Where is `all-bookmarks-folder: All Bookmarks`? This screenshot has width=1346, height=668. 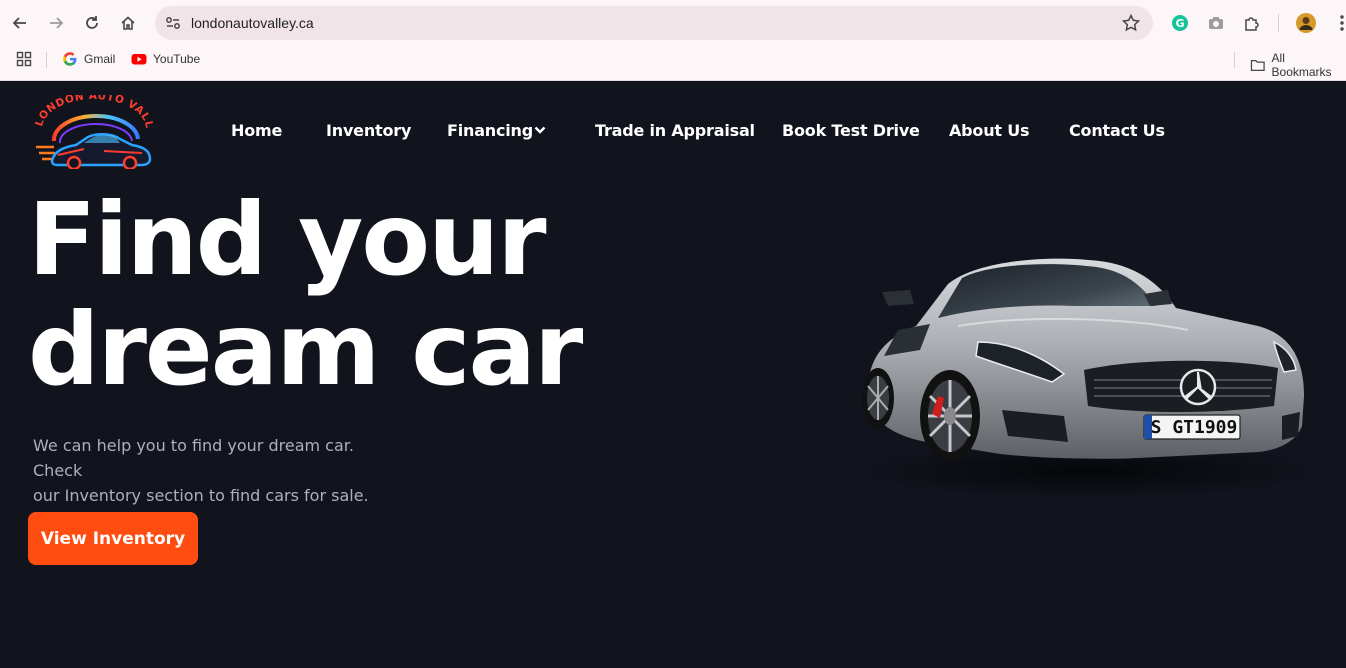
all-bookmarks-folder: All Bookmarks is located at coordinates (1298, 65).